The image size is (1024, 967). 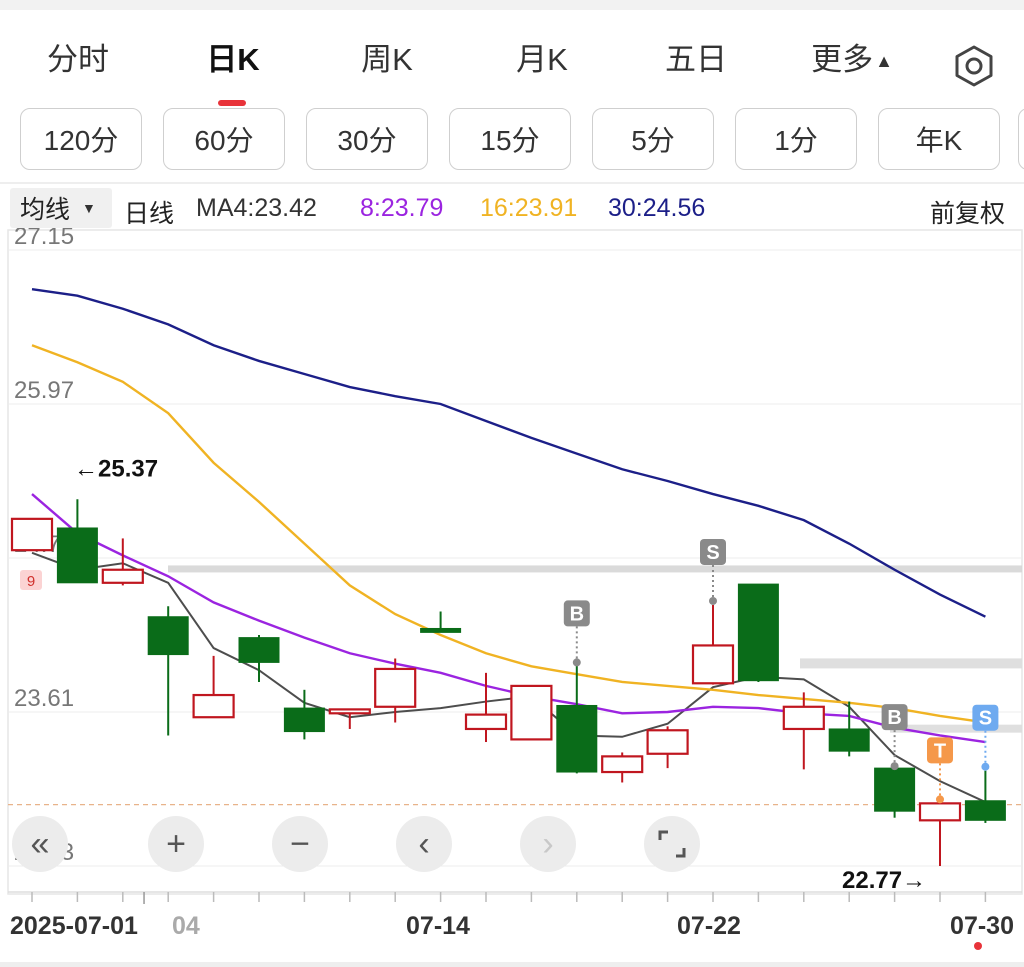 What do you see at coordinates (842, 59) in the screenshot?
I see `tab-more-label: 更多` at bounding box center [842, 59].